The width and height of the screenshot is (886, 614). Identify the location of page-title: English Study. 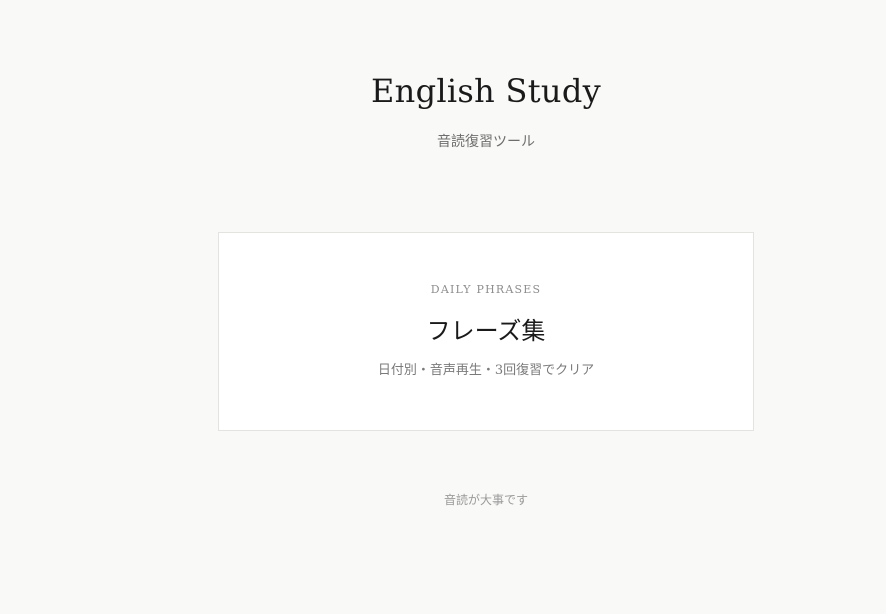
(486, 91).